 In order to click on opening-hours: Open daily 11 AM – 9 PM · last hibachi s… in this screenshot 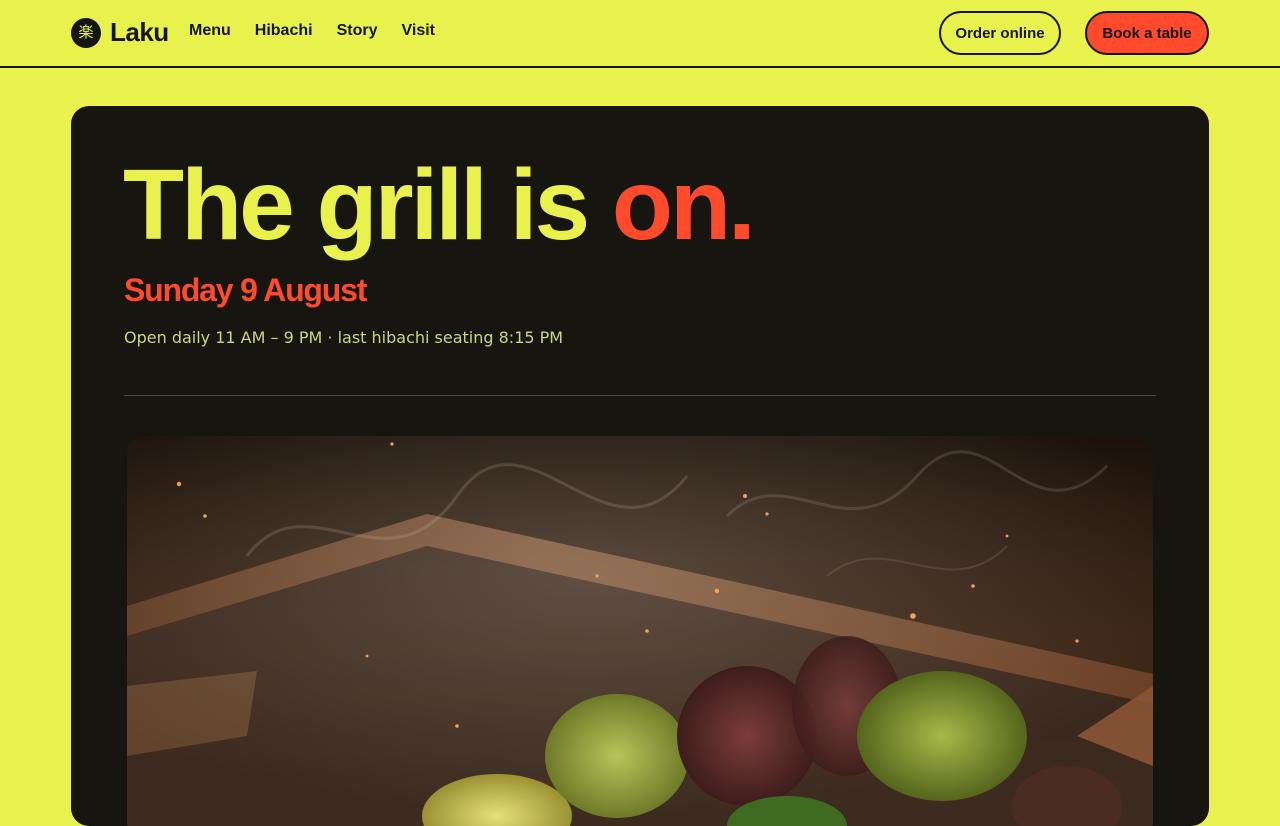, I will do `click(344, 337)`.